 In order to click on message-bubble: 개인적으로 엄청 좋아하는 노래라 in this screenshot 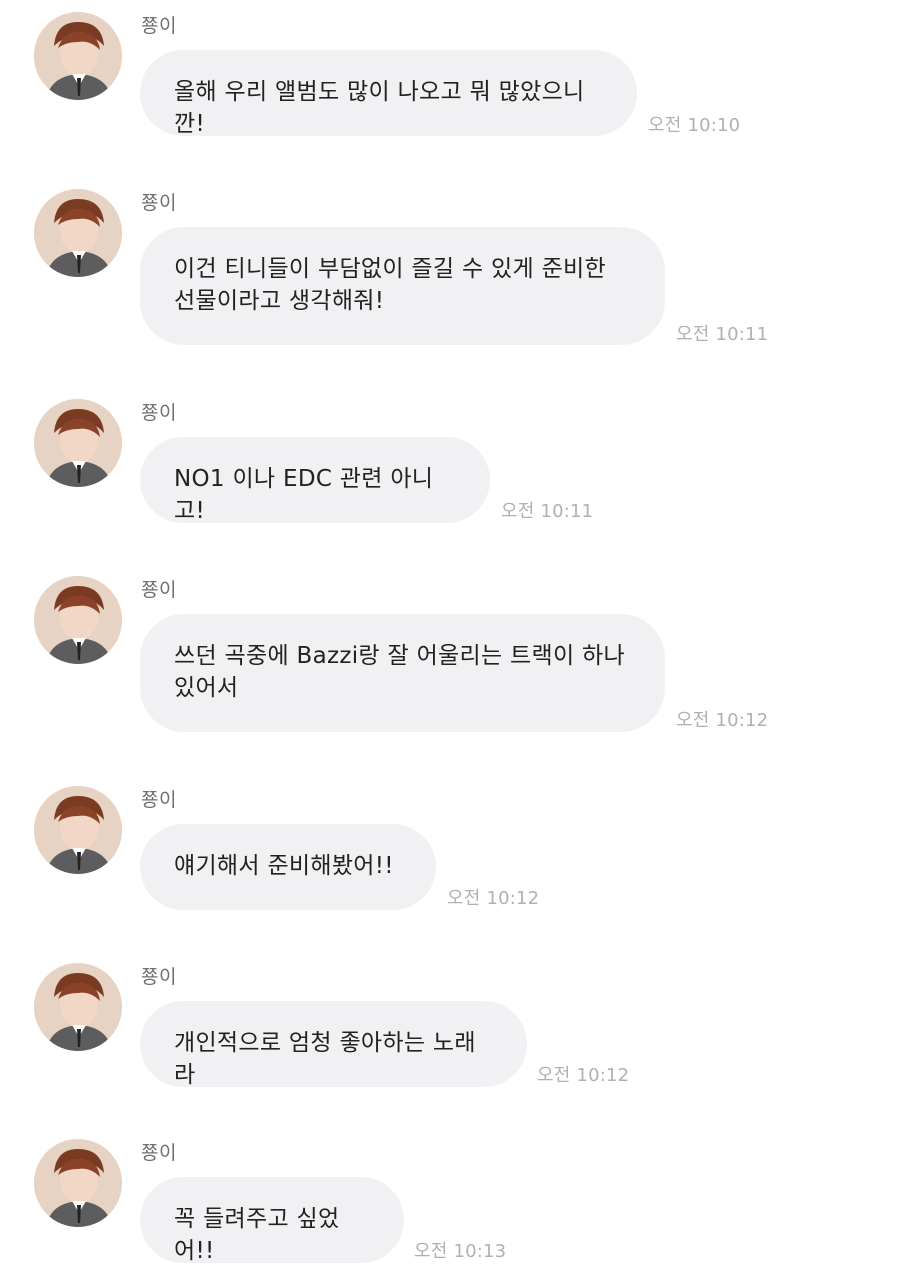, I will do `click(333, 1044)`.